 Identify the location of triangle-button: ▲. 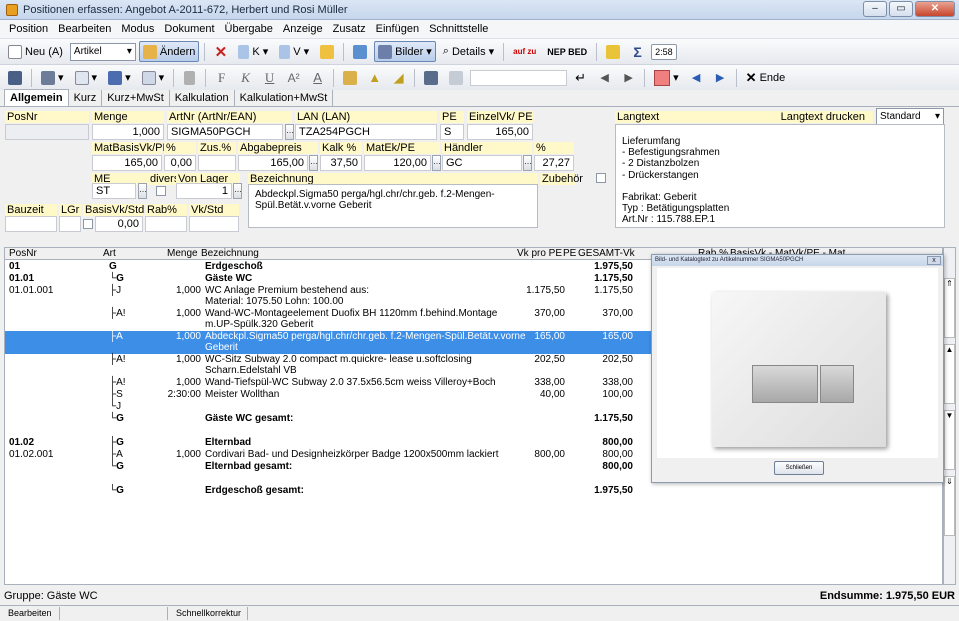
(374, 77).